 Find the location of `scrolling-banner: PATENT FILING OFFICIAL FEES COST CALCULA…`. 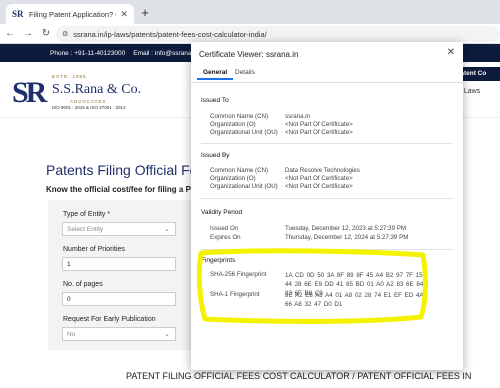

scrolling-banner: PATENT FILING OFFICIAL FEES COST CALCULA… is located at coordinates (299, 376).